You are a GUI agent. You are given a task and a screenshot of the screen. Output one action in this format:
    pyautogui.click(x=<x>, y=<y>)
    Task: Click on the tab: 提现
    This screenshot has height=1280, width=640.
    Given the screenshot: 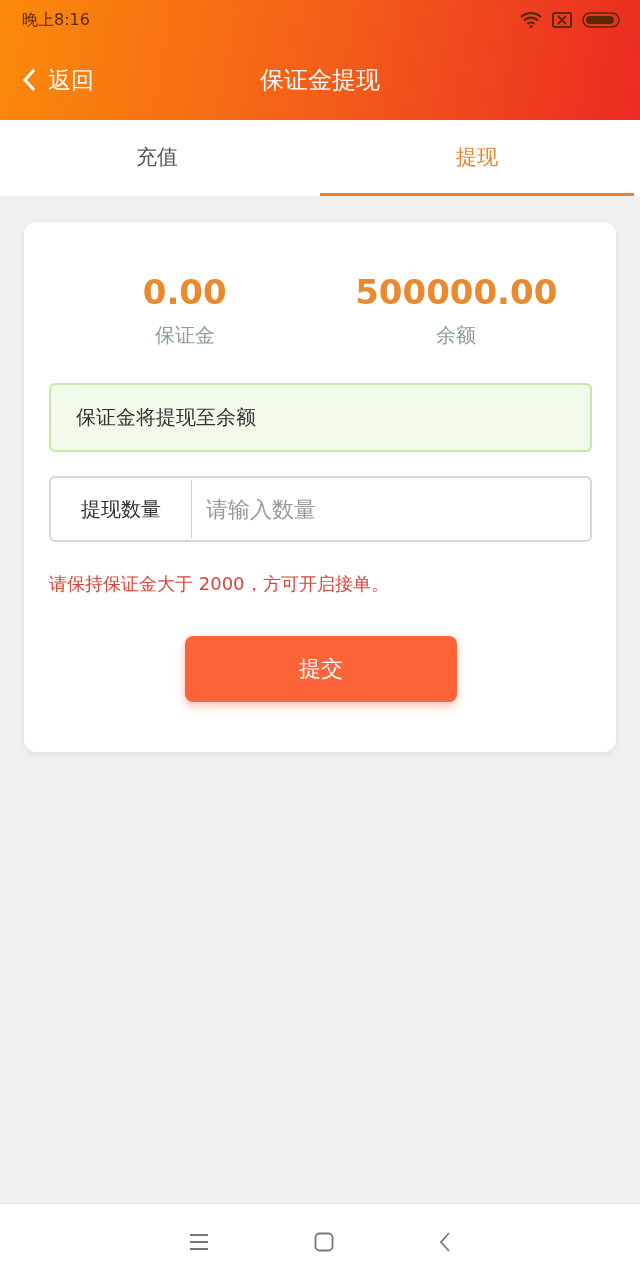 What is the action you would take?
    pyautogui.click(x=477, y=158)
    